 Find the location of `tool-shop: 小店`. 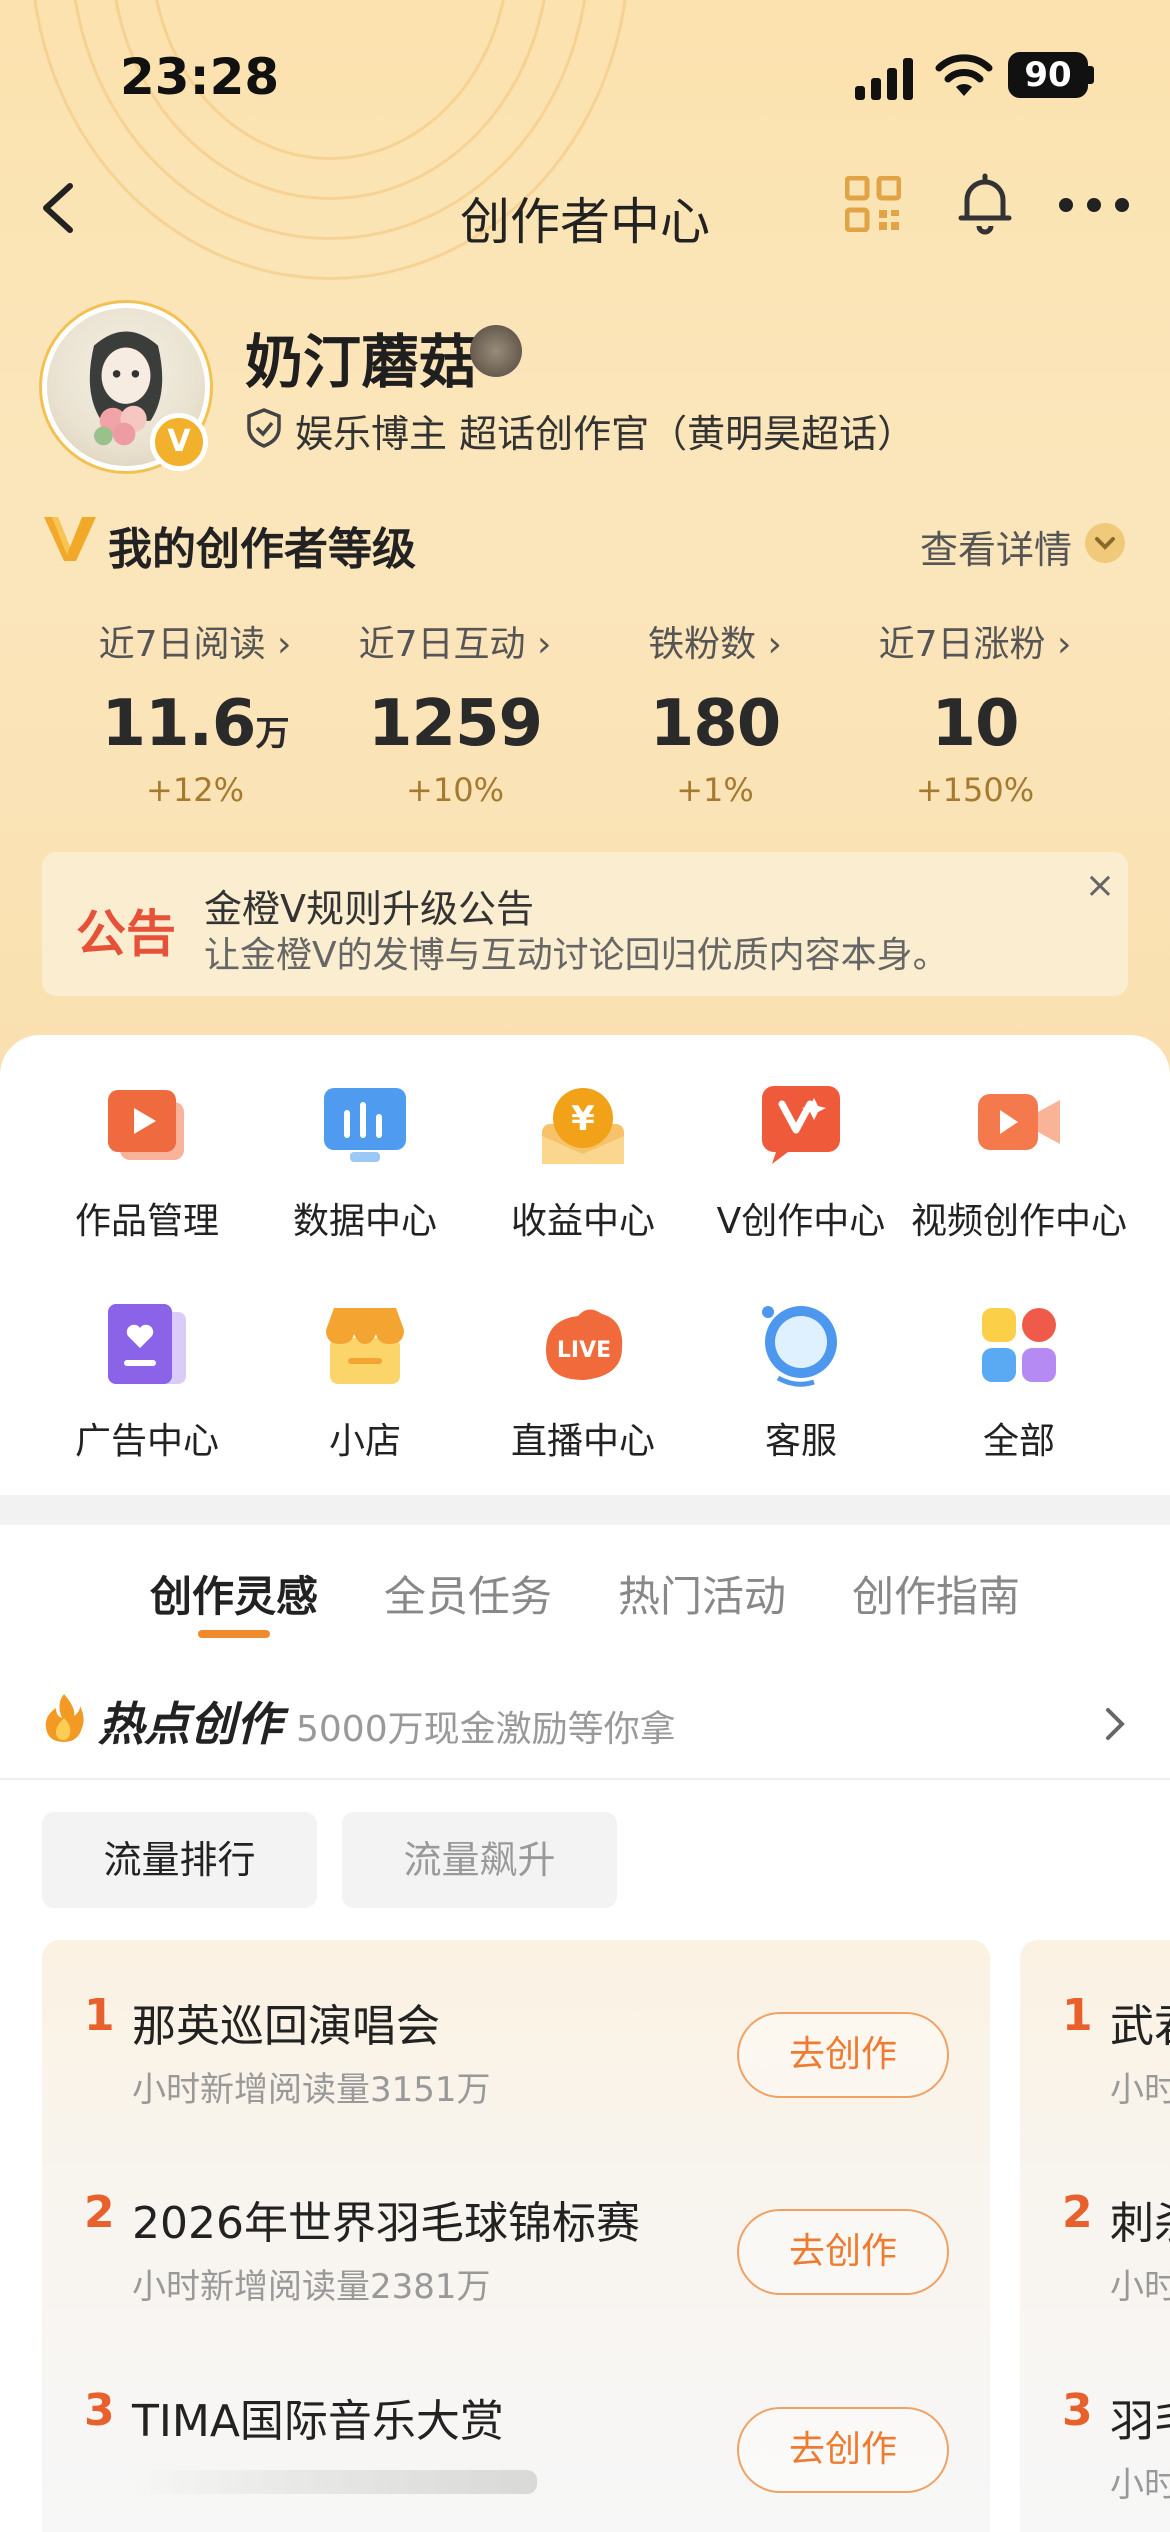

tool-shop: 小店 is located at coordinates (365, 1382).